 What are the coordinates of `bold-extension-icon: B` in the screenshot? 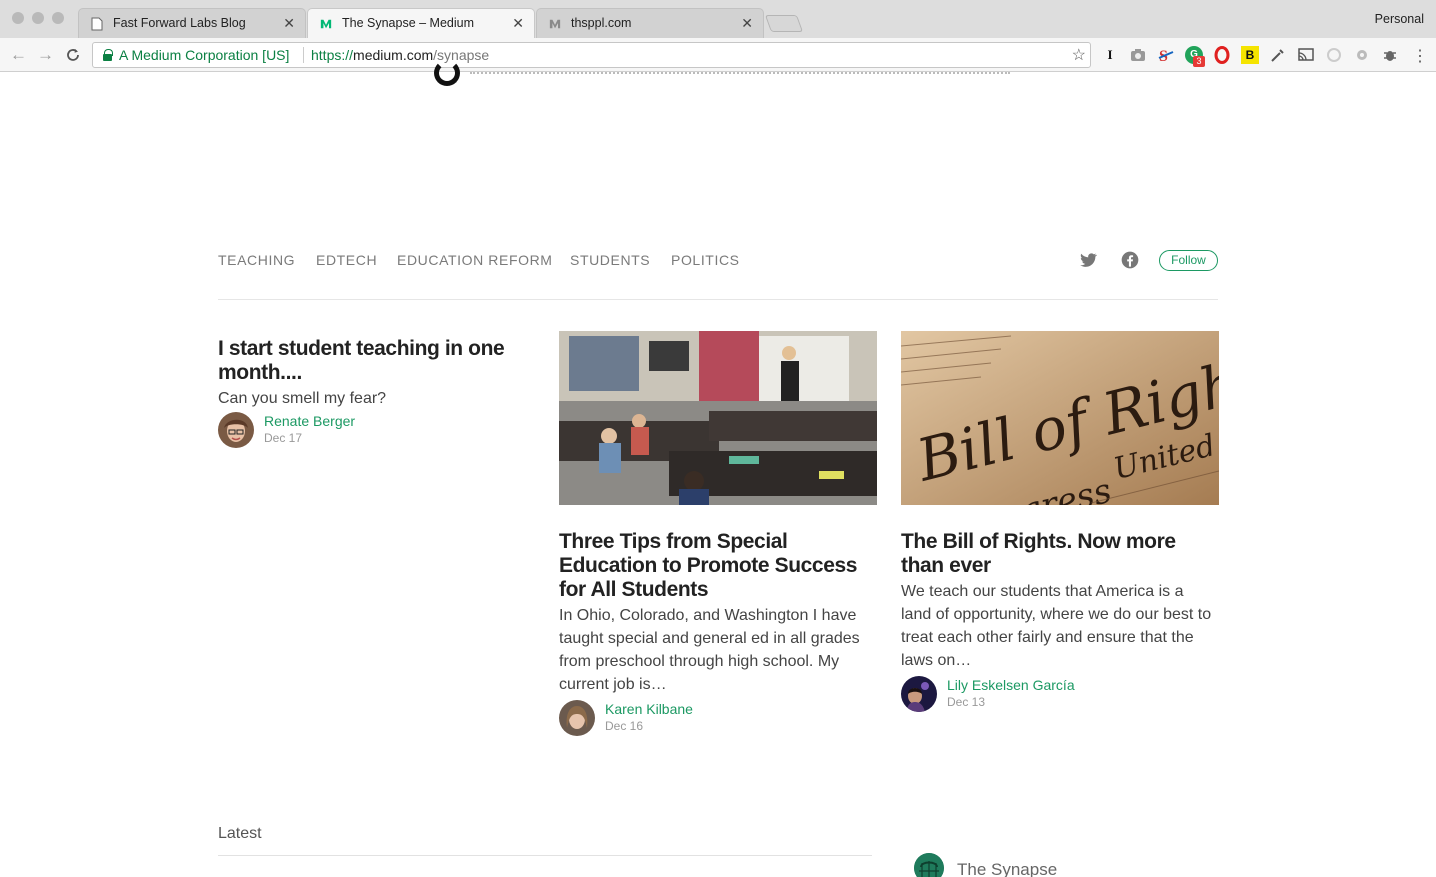 It's located at (1250, 55).